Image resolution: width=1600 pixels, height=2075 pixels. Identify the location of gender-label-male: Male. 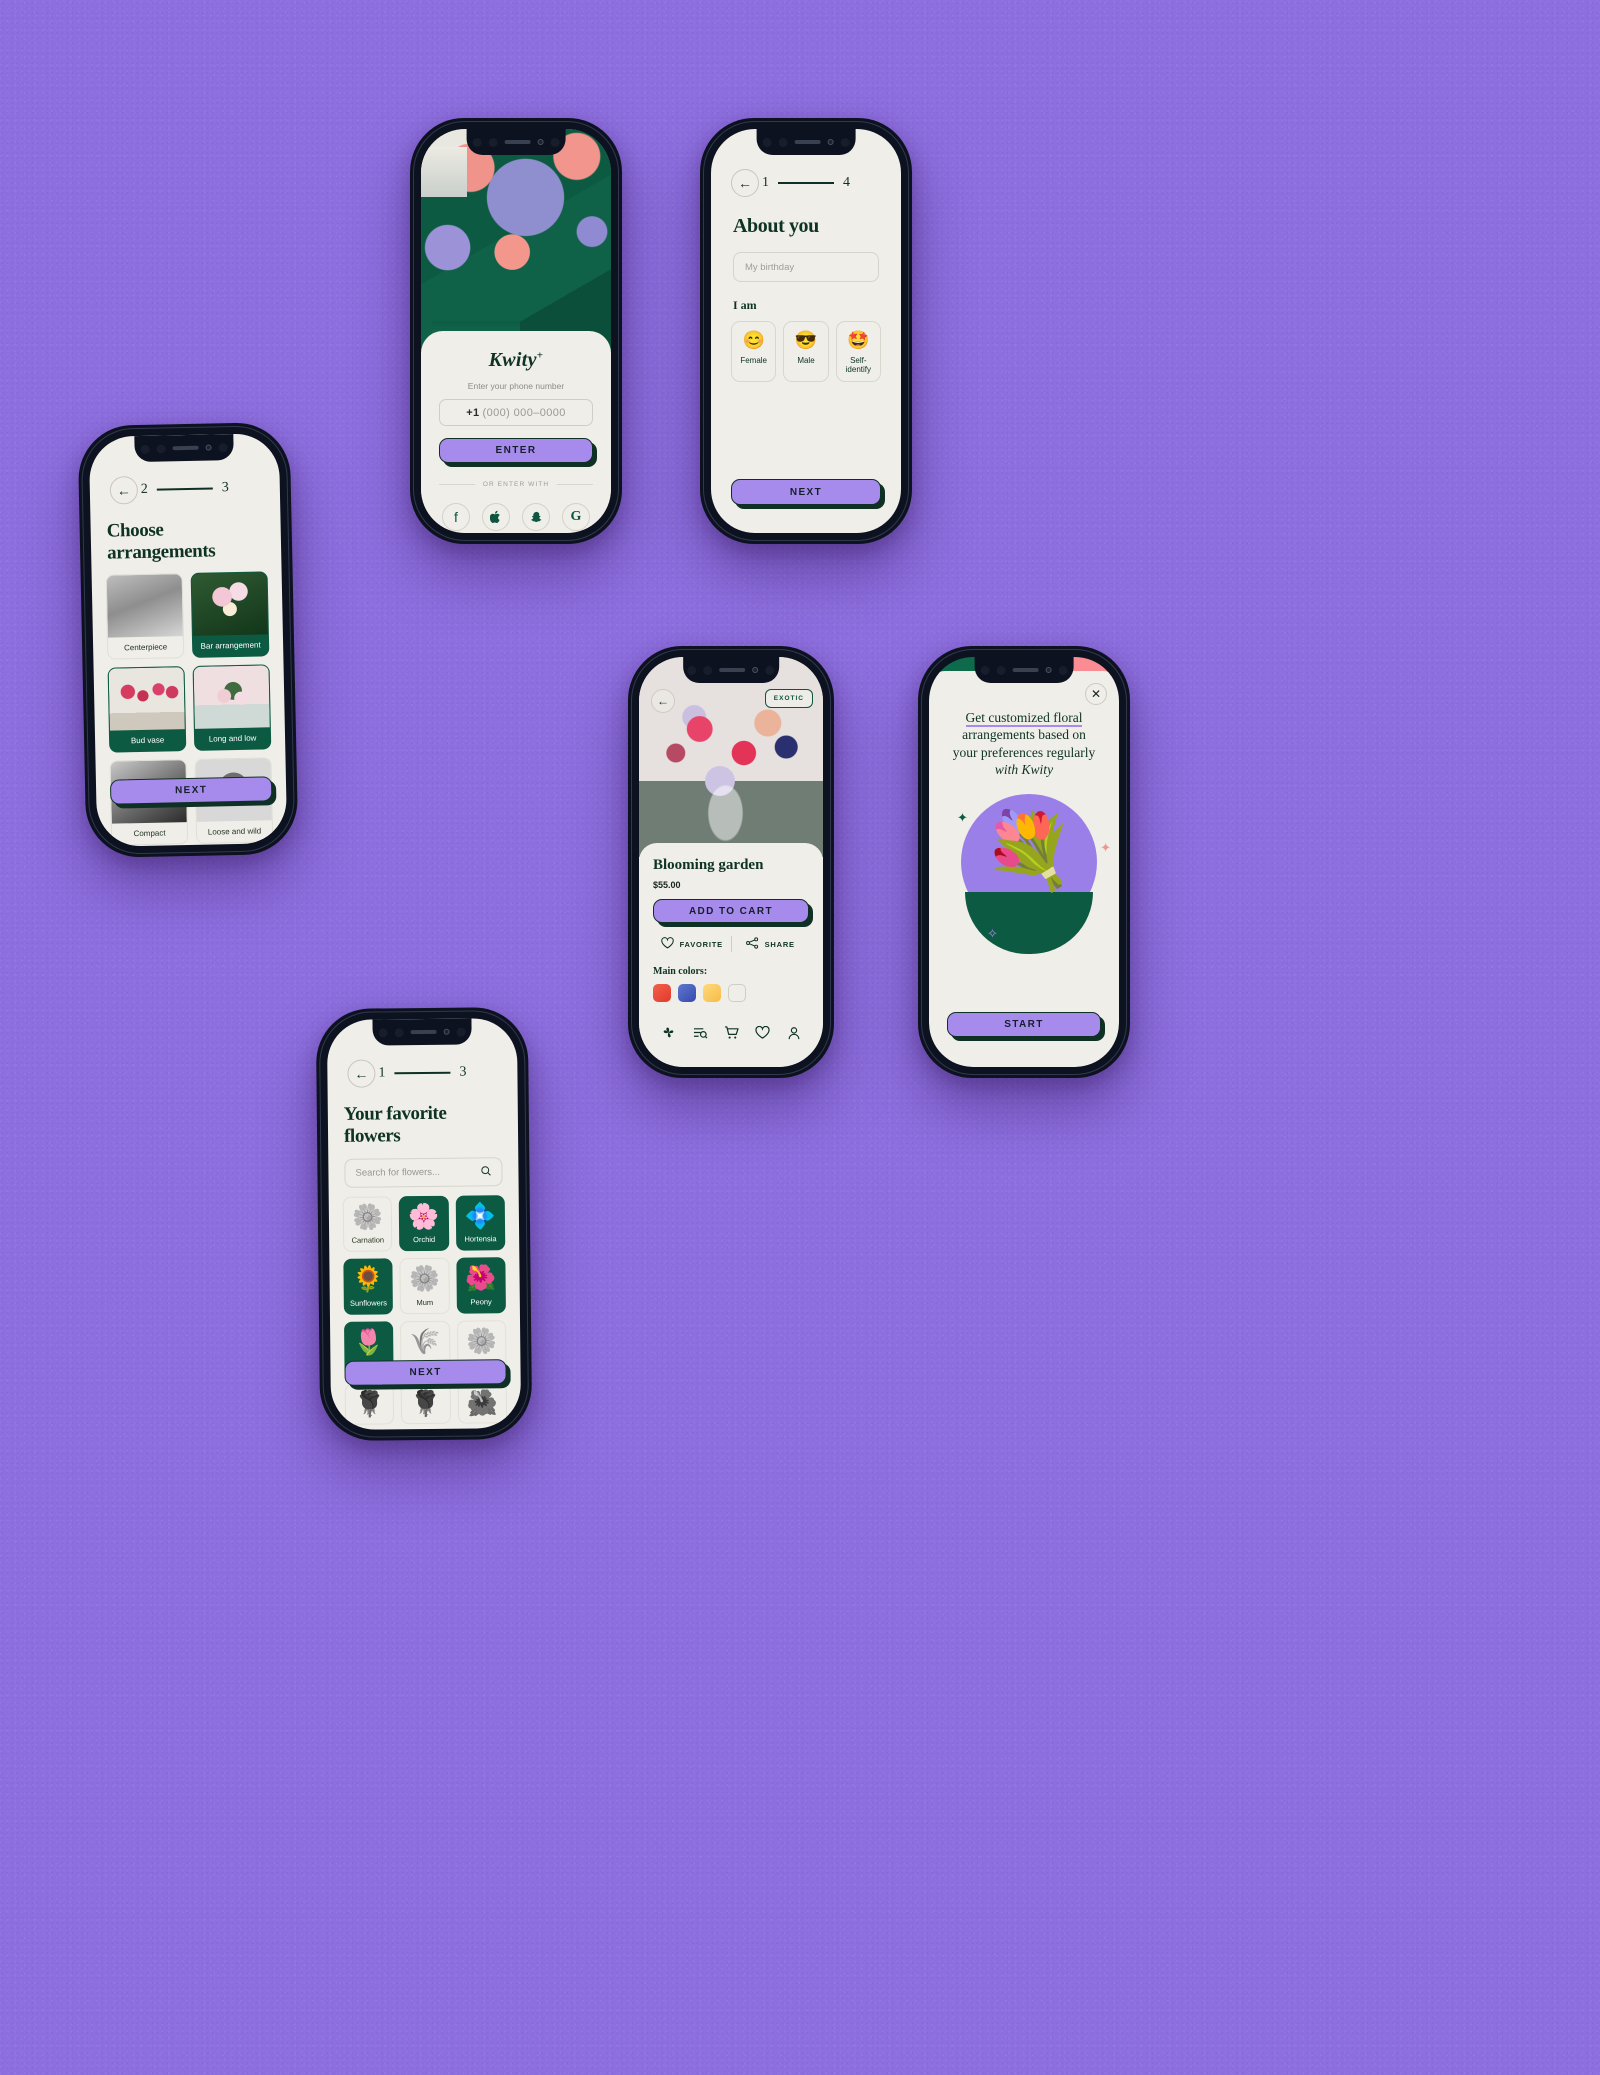
(806, 360).